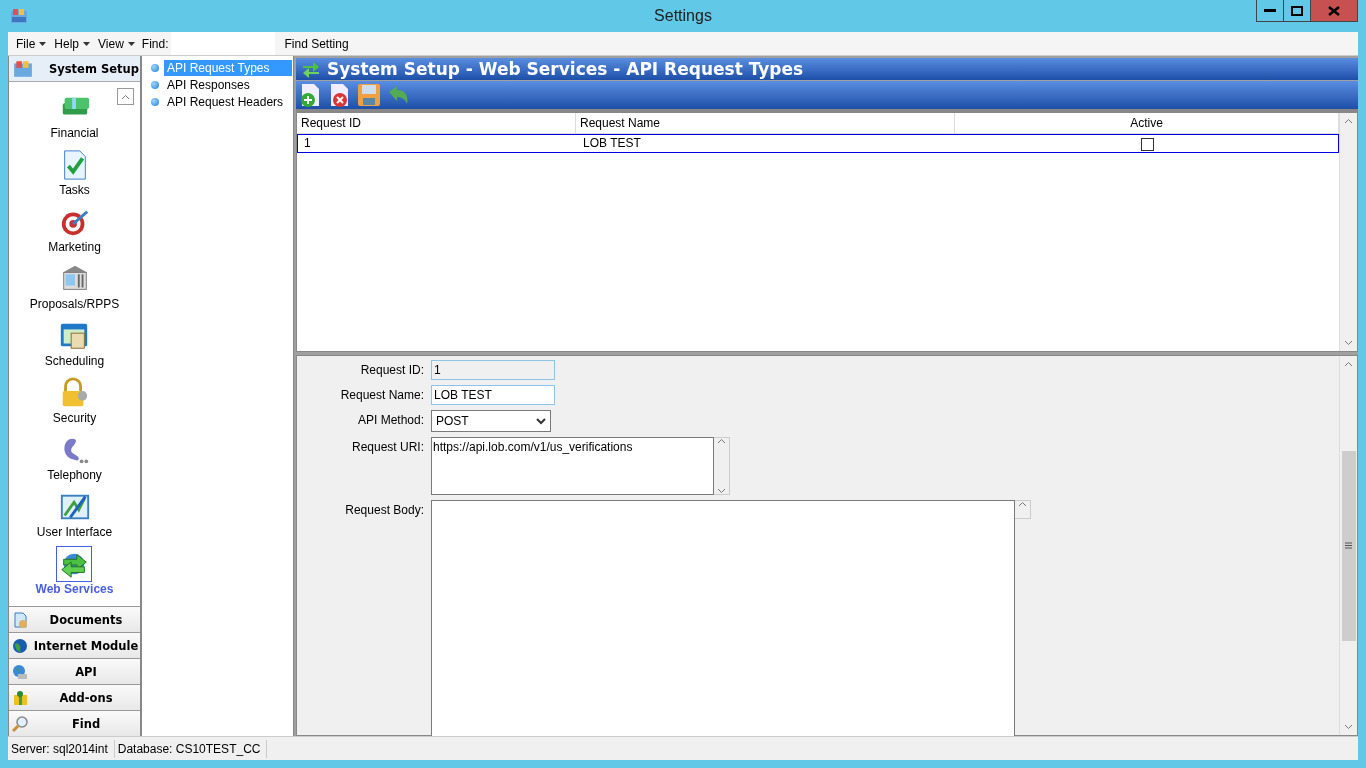  What do you see at coordinates (307, 143) in the screenshot?
I see `table-cell-text: 1` at bounding box center [307, 143].